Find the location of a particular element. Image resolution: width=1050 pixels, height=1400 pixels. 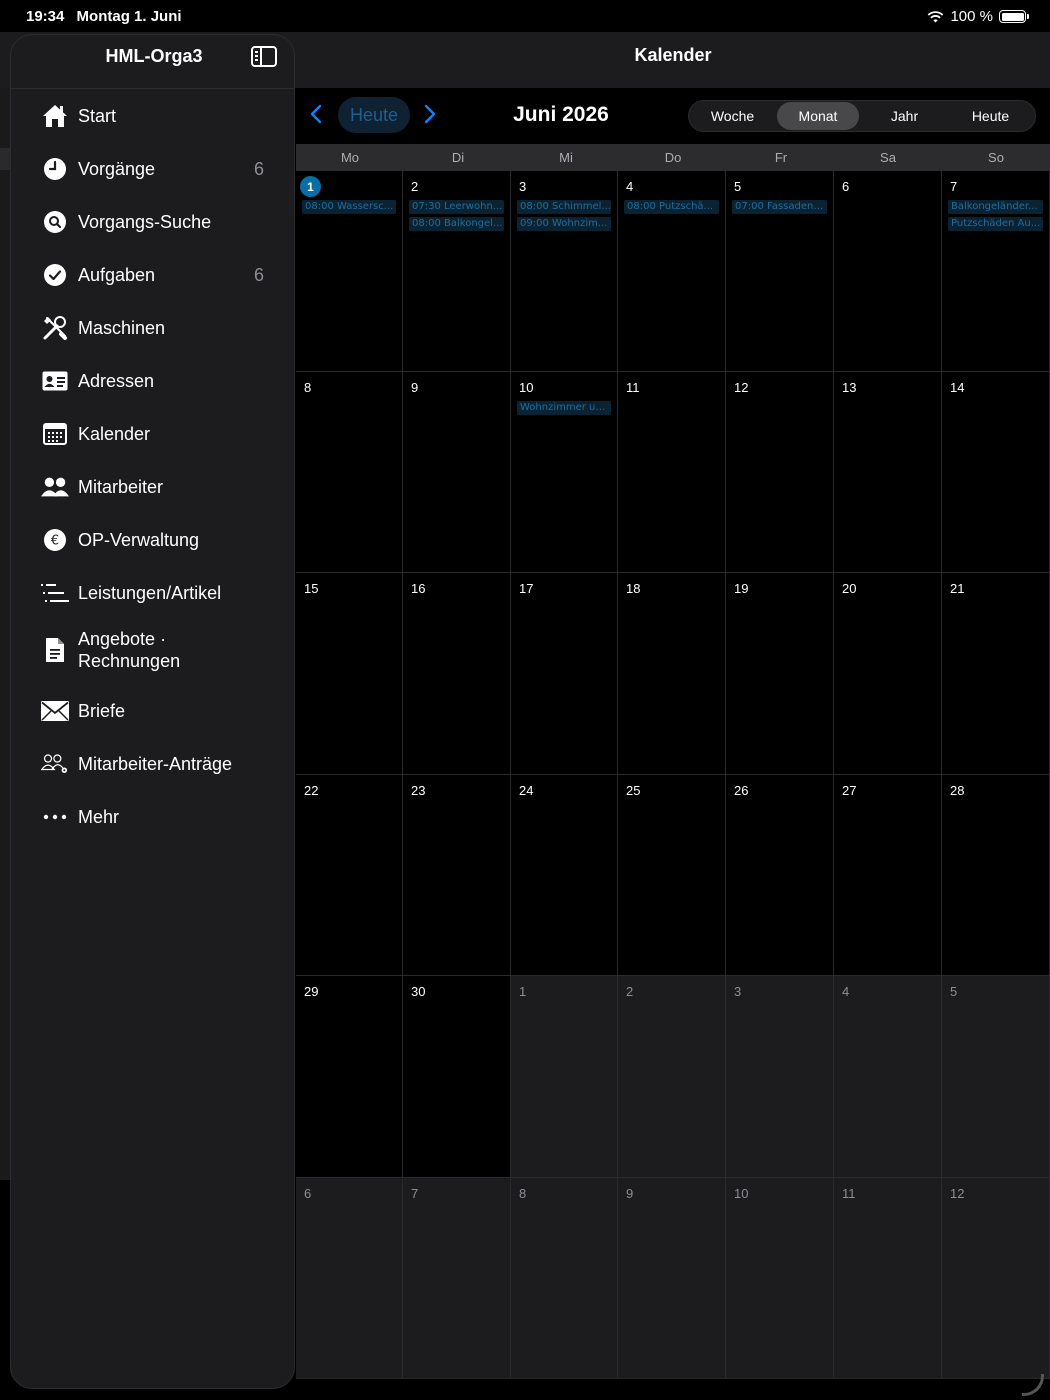

sidebar-item-aufgaben: Aufgaben 6 is located at coordinates (152, 275).